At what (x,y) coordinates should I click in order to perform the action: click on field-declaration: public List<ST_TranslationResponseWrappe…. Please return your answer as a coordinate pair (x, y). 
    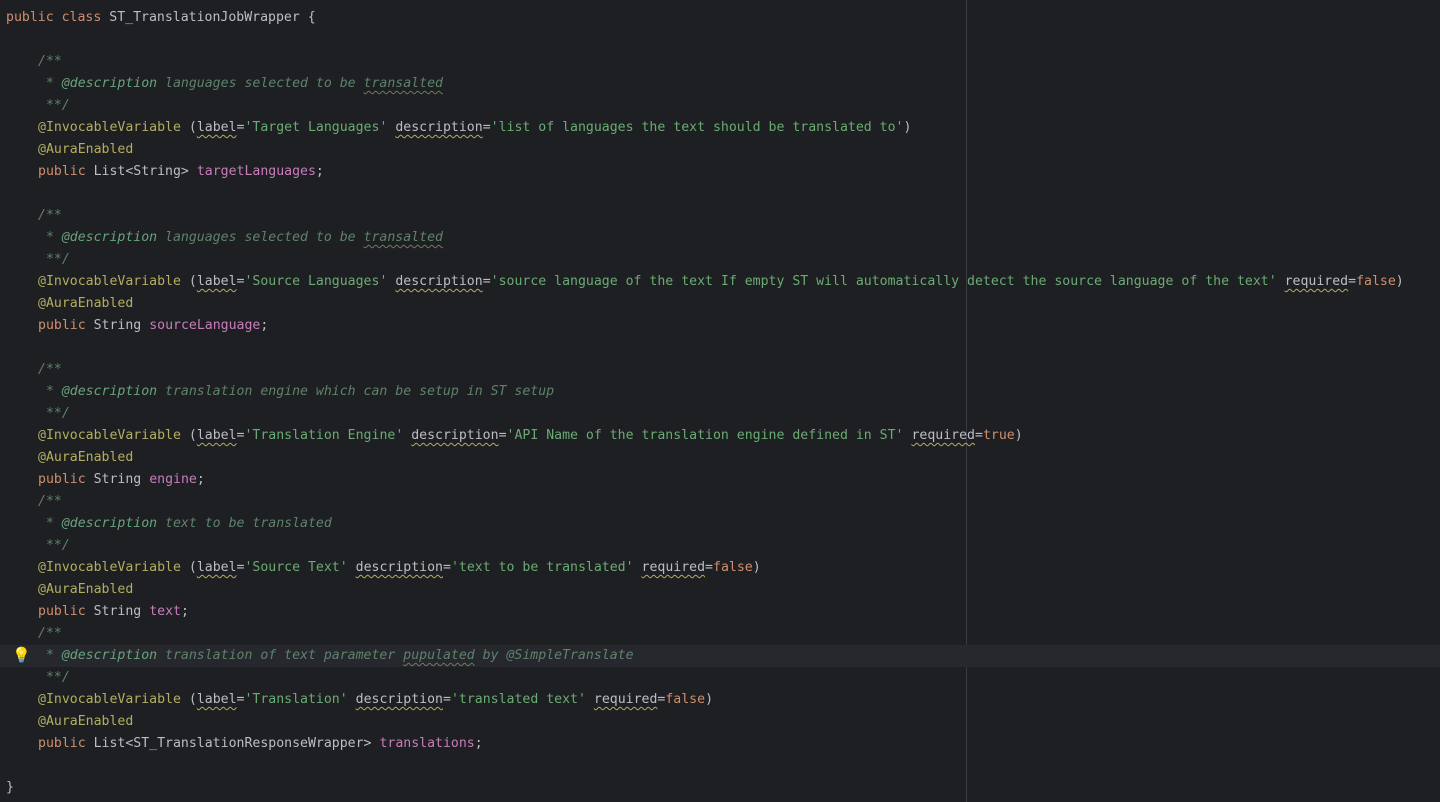
    Looking at the image, I should click on (723, 744).